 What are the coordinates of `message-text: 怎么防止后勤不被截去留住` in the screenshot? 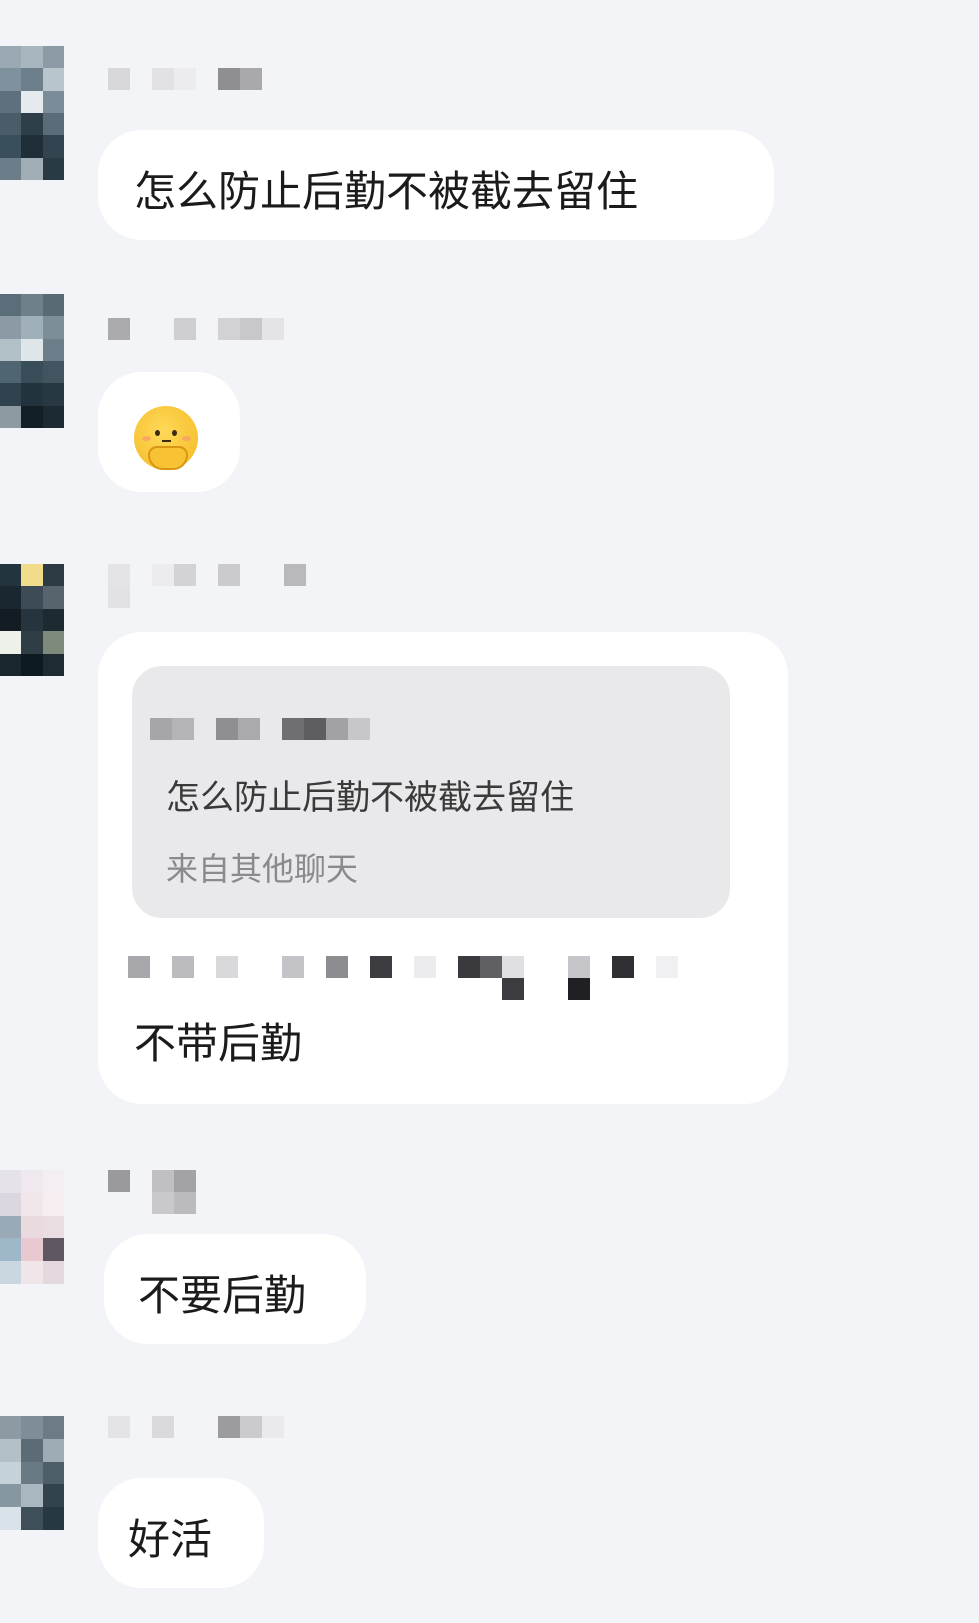 It's located at (386, 191).